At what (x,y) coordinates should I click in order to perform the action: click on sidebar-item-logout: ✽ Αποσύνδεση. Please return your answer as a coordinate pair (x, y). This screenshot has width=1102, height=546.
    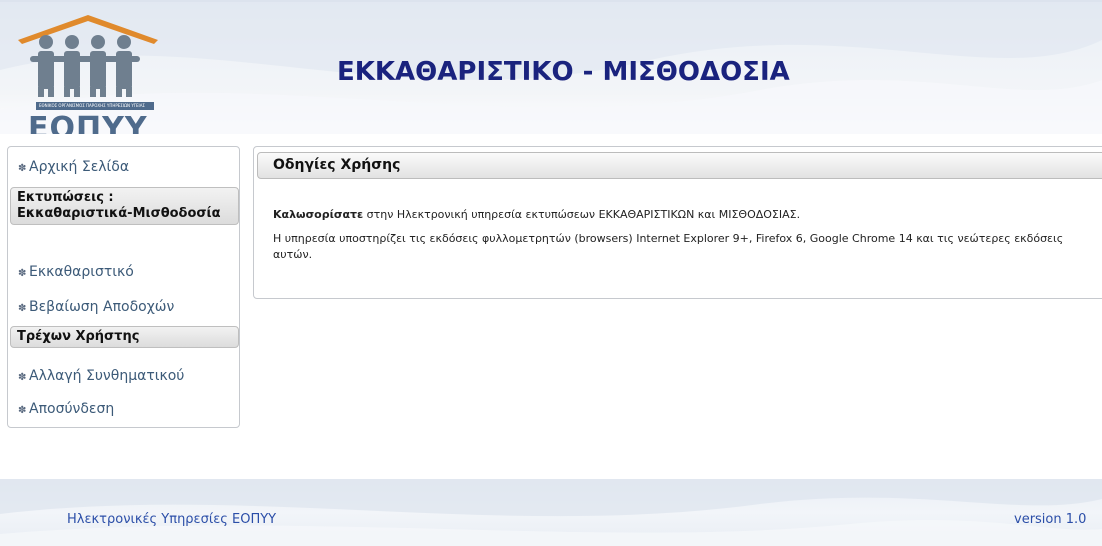
    Looking at the image, I should click on (66, 409).